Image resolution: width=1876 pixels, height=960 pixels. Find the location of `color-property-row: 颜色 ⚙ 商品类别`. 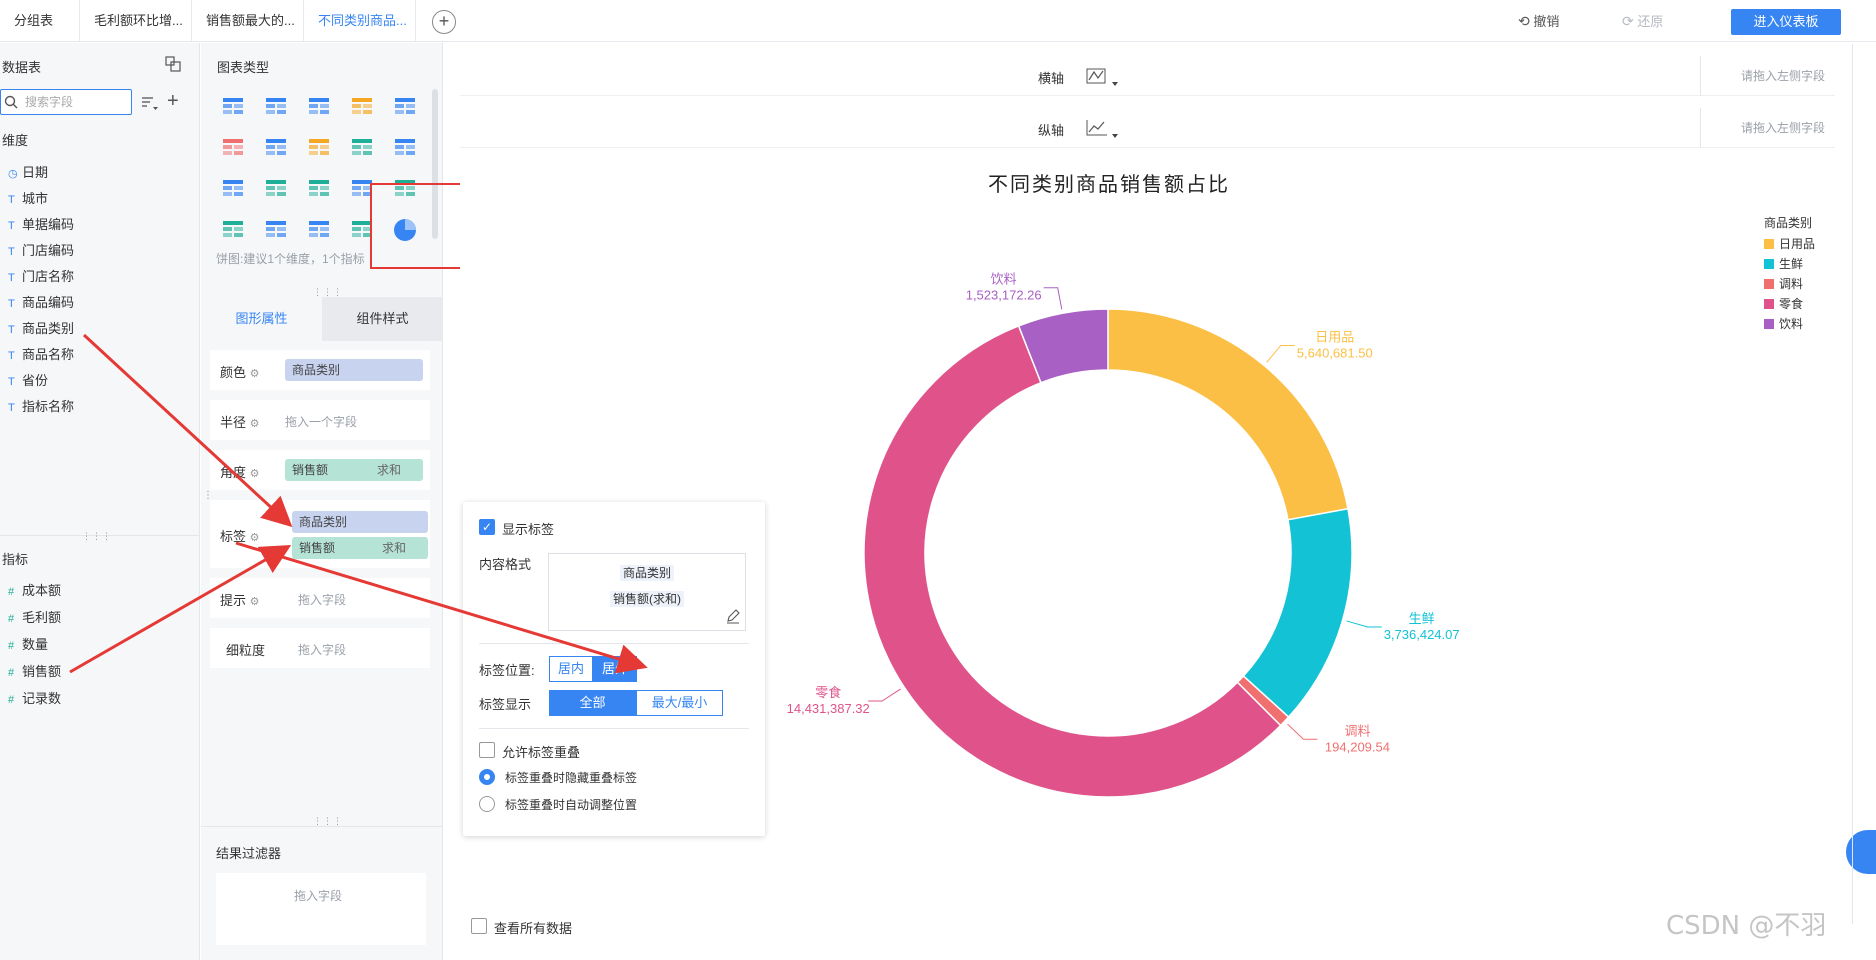

color-property-row: 颜色 ⚙ 商品类别 is located at coordinates (320, 370).